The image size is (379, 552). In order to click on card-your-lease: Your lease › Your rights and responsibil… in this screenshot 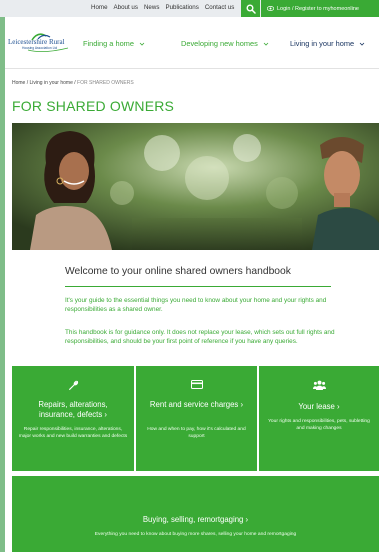, I will do `click(319, 418)`.